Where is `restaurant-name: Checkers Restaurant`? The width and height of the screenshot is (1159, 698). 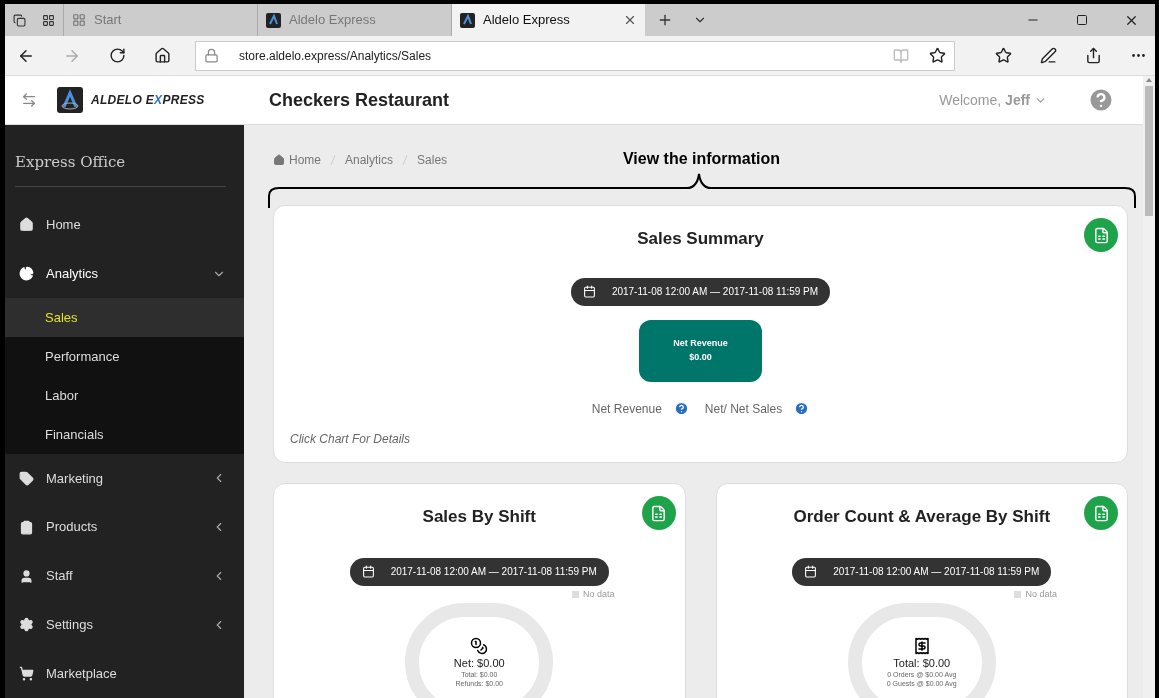 restaurant-name: Checkers Restaurant is located at coordinates (359, 100).